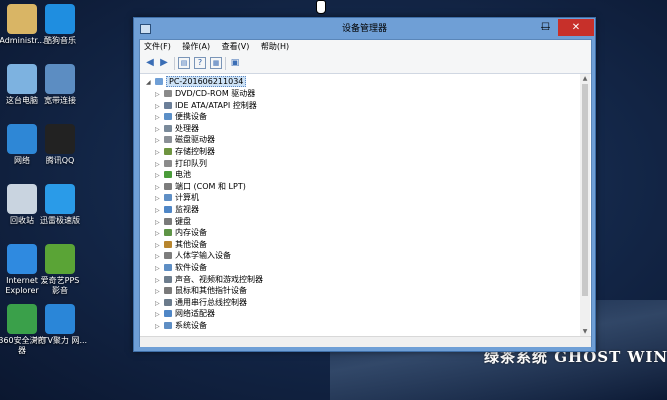 The width and height of the screenshot is (667, 400). I want to click on tree-node: ▷ 处理器, so click(177, 128).